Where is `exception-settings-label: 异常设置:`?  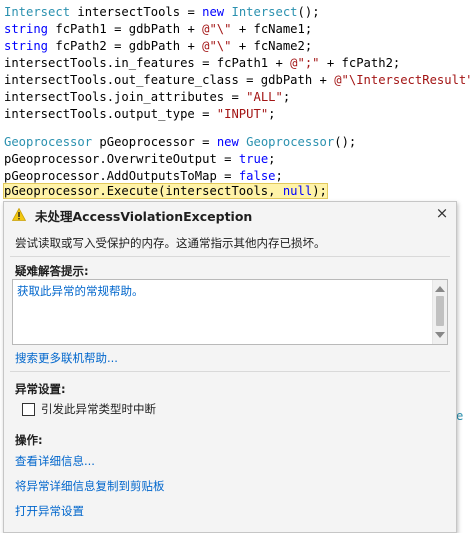 exception-settings-label: 异常设置: is located at coordinates (40, 389).